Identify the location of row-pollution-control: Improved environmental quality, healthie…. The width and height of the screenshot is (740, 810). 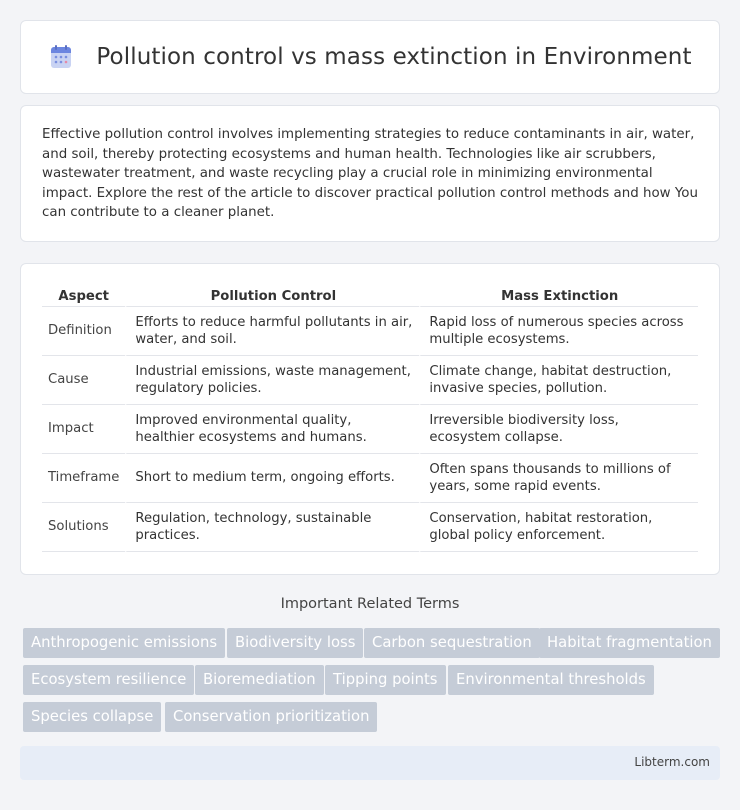
(272, 429).